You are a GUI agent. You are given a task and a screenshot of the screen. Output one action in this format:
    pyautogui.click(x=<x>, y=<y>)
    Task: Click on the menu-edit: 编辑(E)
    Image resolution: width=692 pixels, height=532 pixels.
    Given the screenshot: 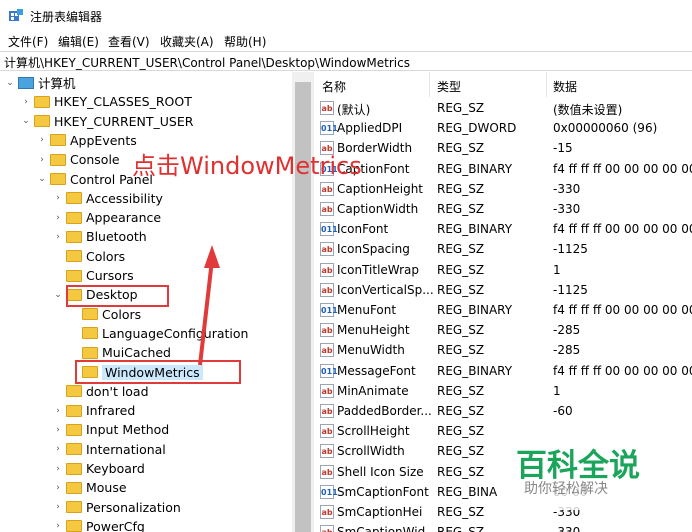 What is the action you would take?
    pyautogui.click(x=78, y=41)
    